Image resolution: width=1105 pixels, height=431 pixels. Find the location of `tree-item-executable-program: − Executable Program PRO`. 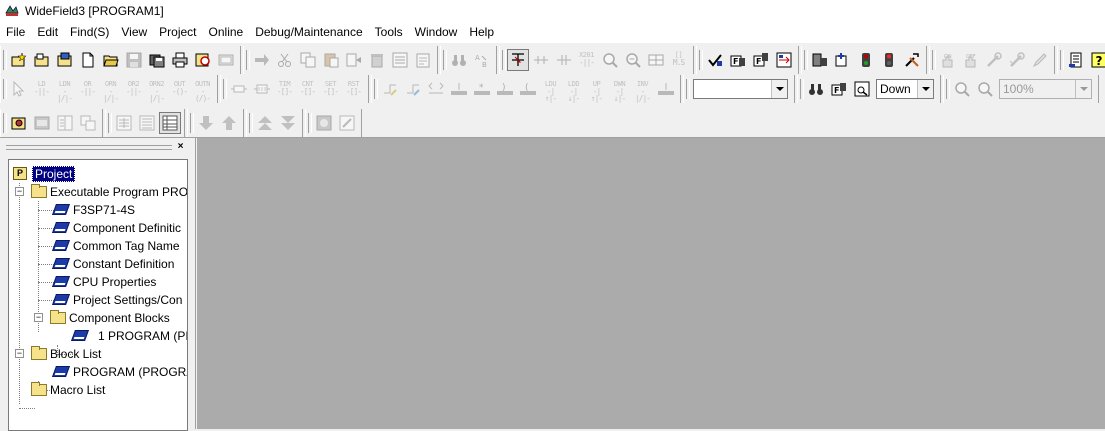

tree-item-executable-program: − Executable Program PRO is located at coordinates (101, 192).